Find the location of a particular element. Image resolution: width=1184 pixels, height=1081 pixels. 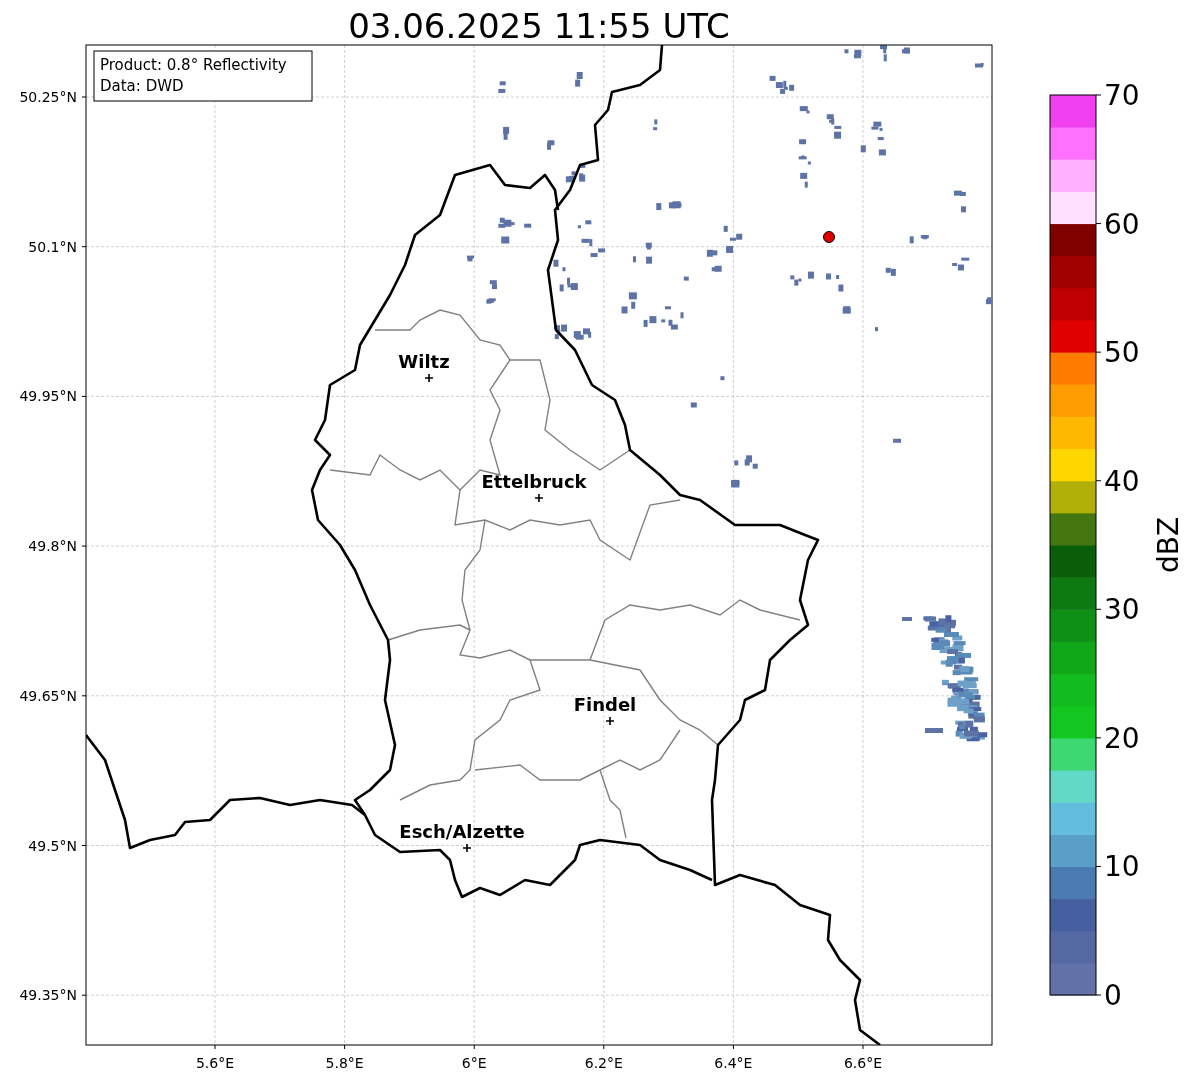

longitude-label: 6°E is located at coordinates (474, 1063).